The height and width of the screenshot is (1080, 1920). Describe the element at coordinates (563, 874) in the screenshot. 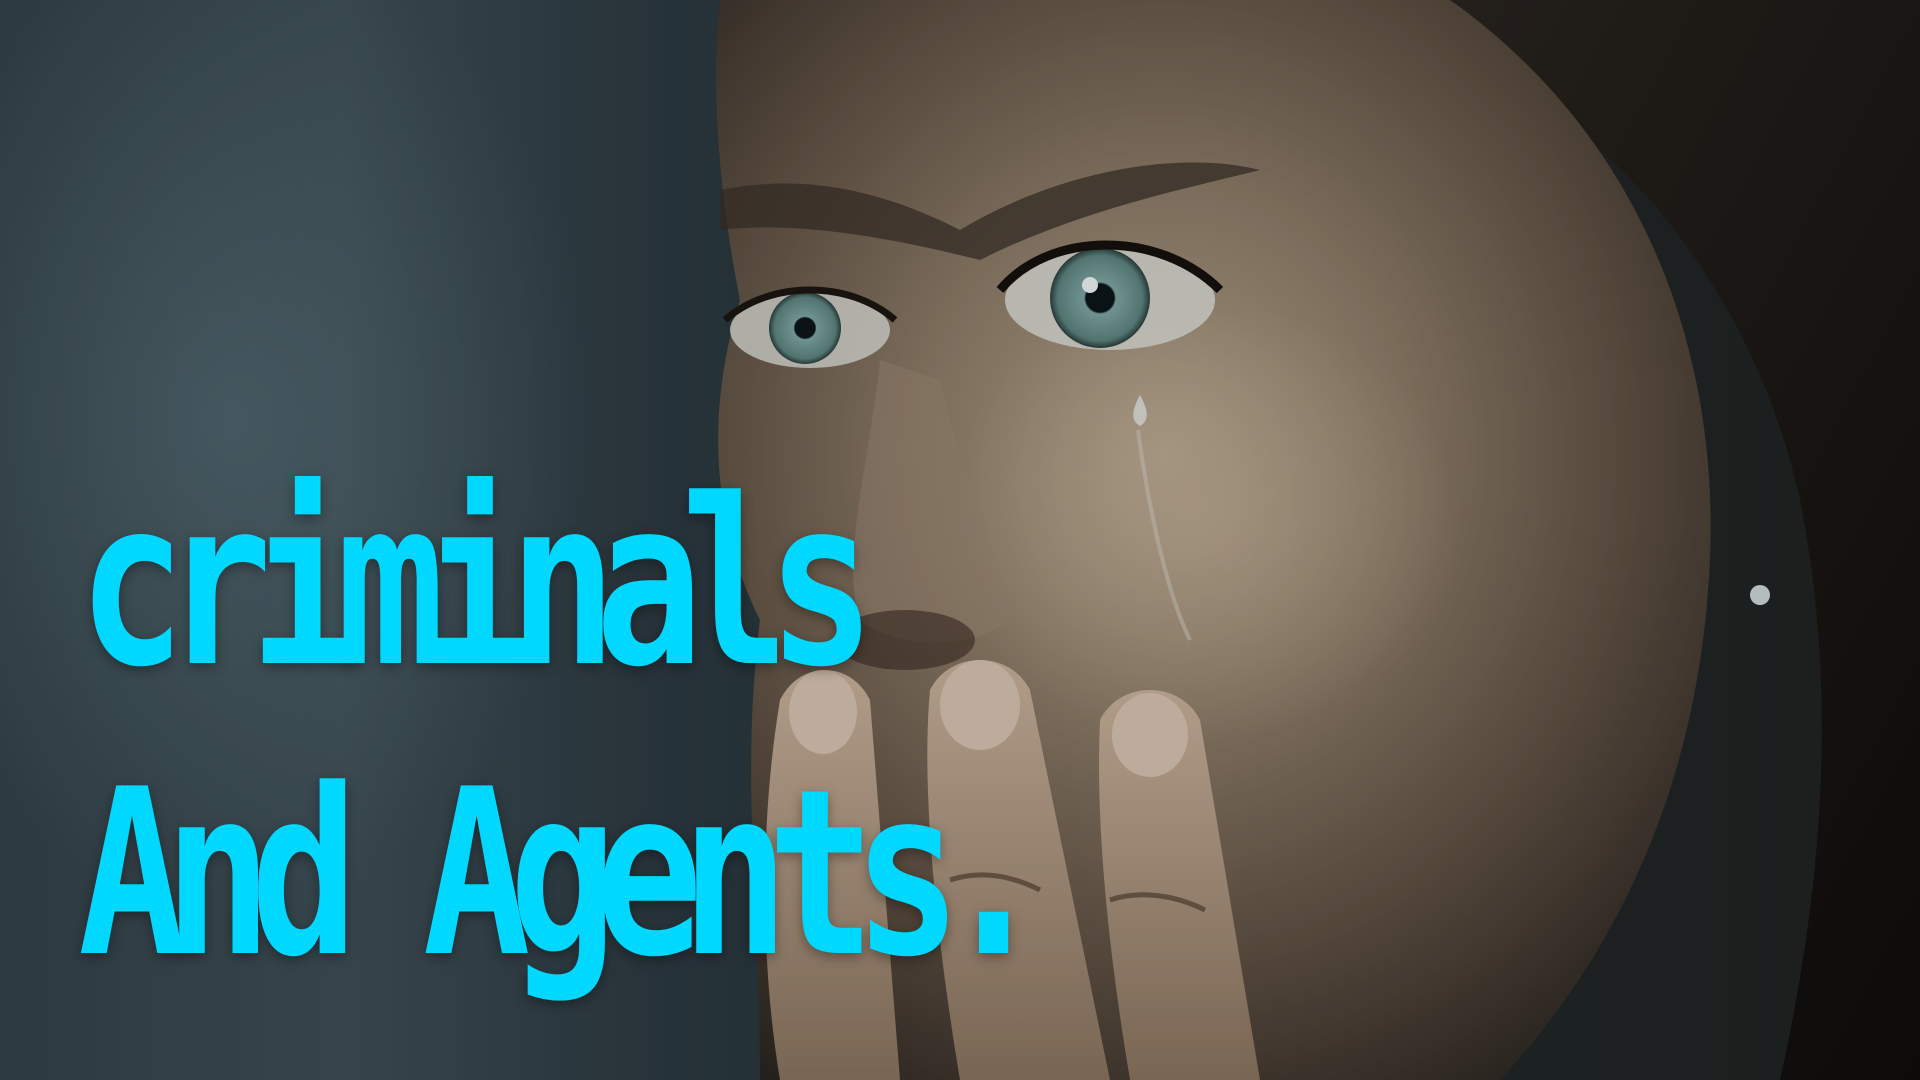

I see `headline-line-2: And Agents.` at that location.